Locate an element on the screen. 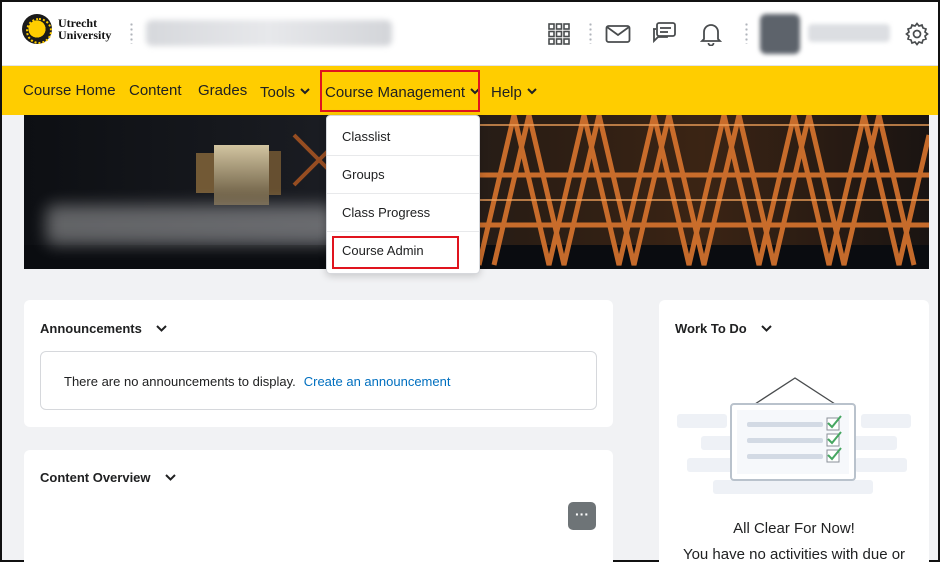 The height and width of the screenshot is (562, 940). envelope-icon is located at coordinates (618, 34).